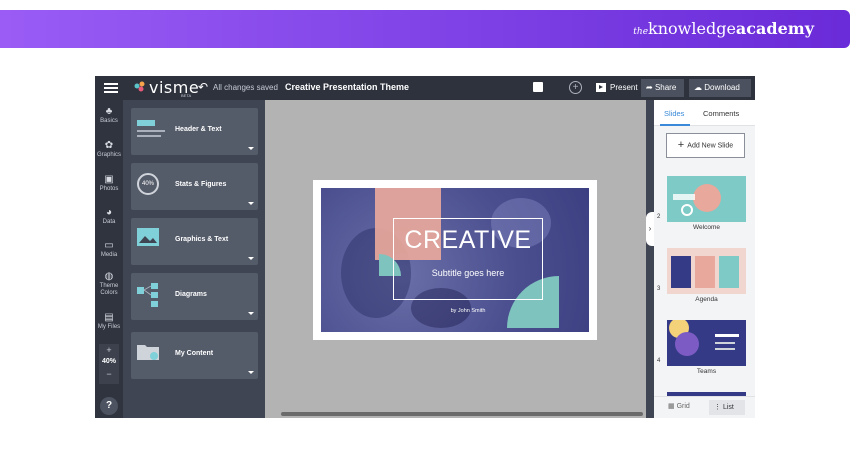 Image resolution: width=850 pixels, height=450 pixels. Describe the element at coordinates (111, 88) in the screenshot. I see `menu-icon` at that location.